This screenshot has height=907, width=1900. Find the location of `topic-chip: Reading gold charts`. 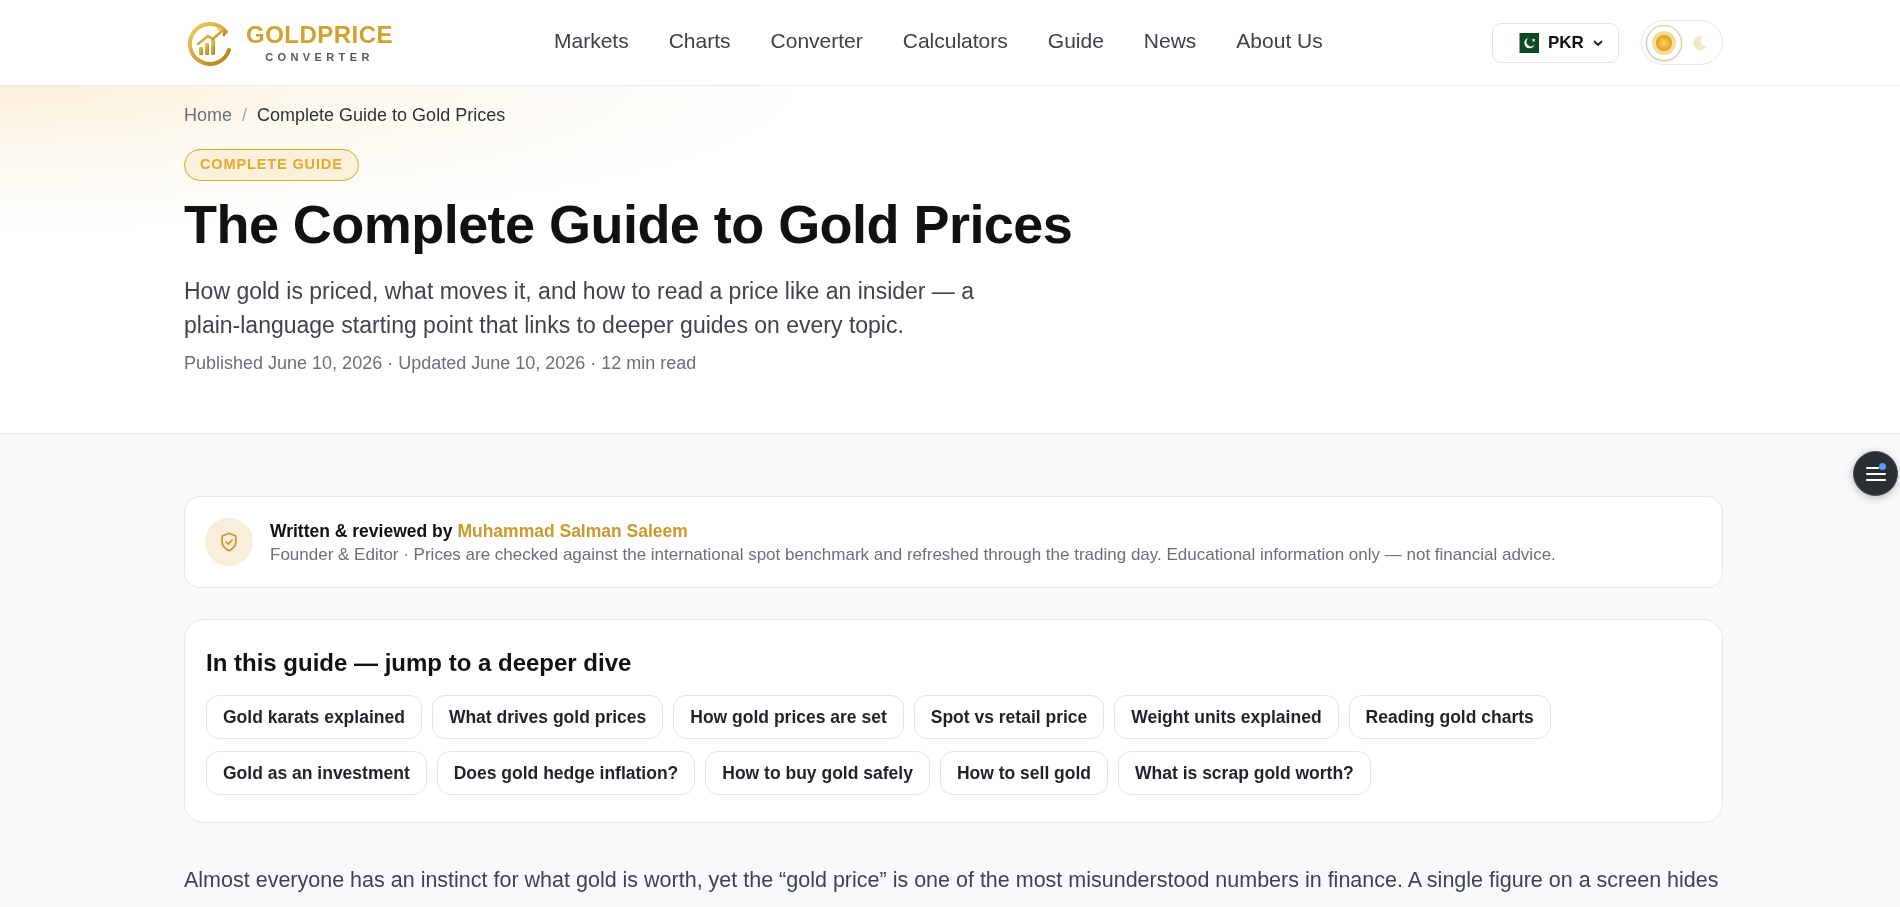

topic-chip: Reading gold charts is located at coordinates (1449, 717).